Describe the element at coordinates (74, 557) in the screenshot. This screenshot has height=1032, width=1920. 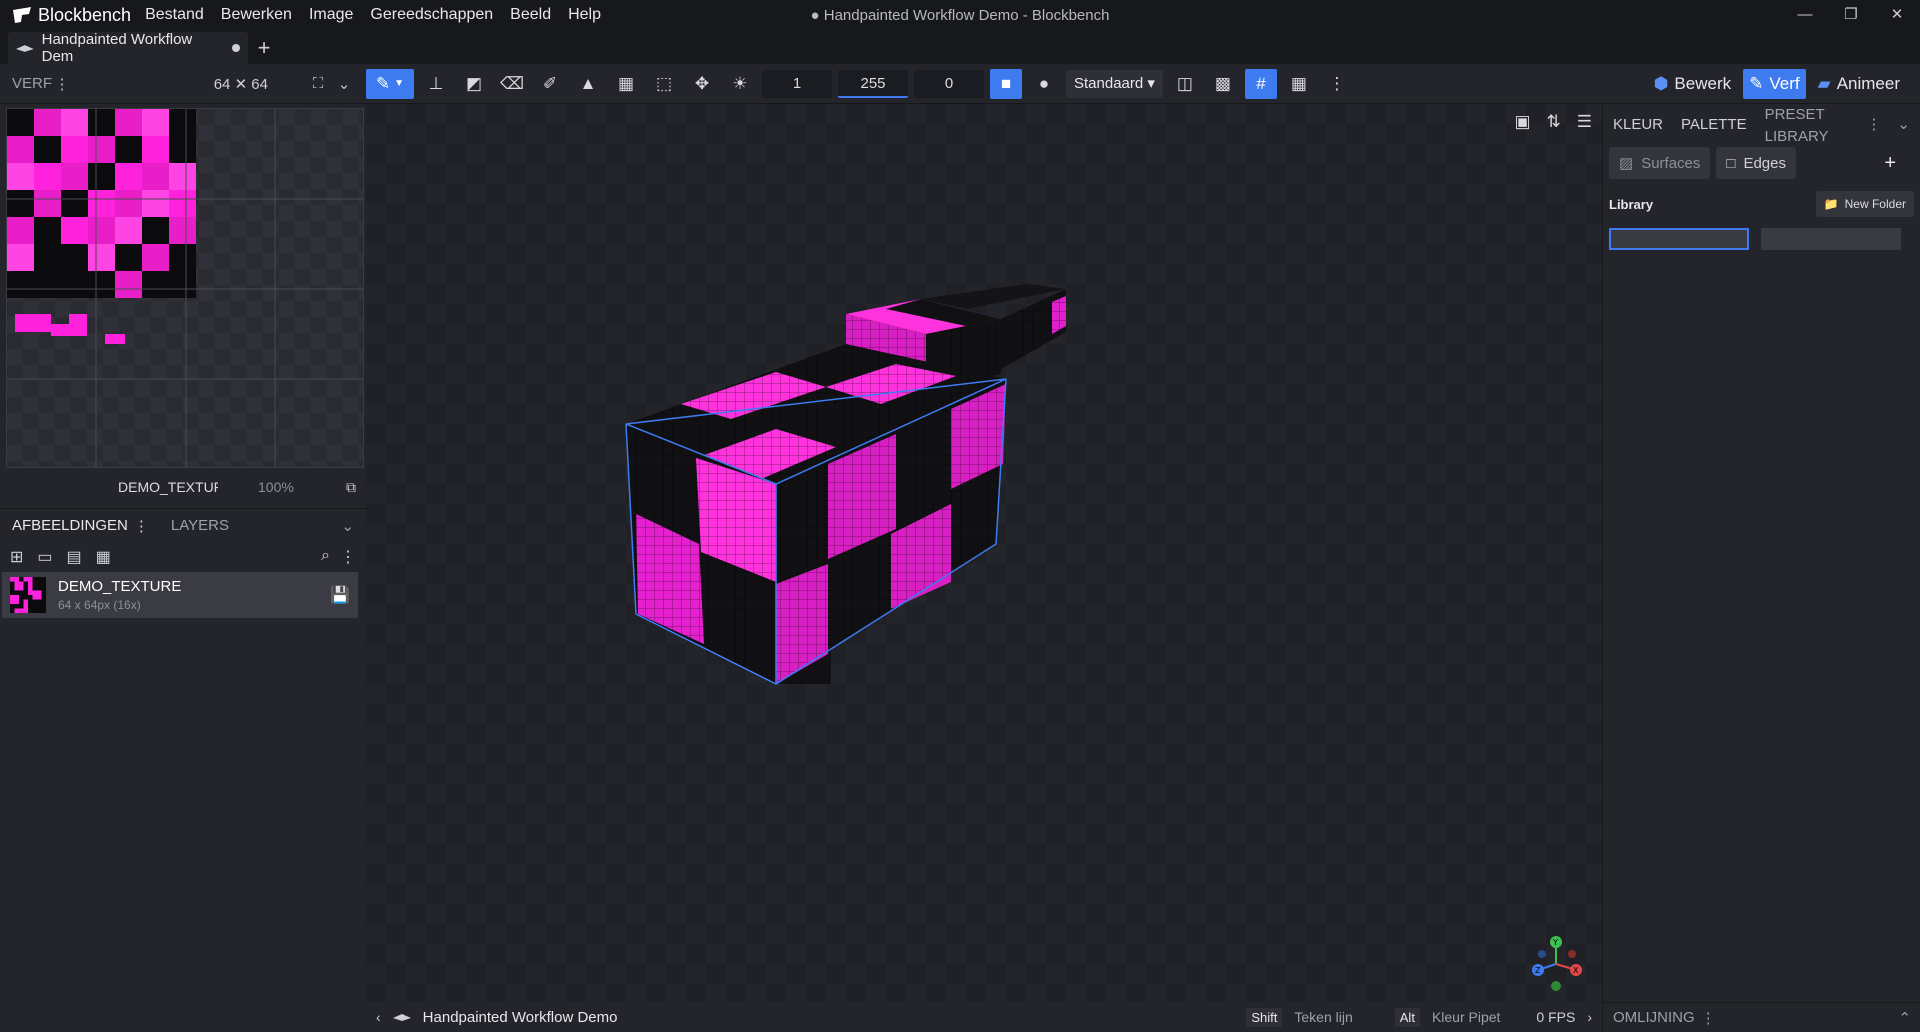
I see `folder-icon: ▤` at that location.